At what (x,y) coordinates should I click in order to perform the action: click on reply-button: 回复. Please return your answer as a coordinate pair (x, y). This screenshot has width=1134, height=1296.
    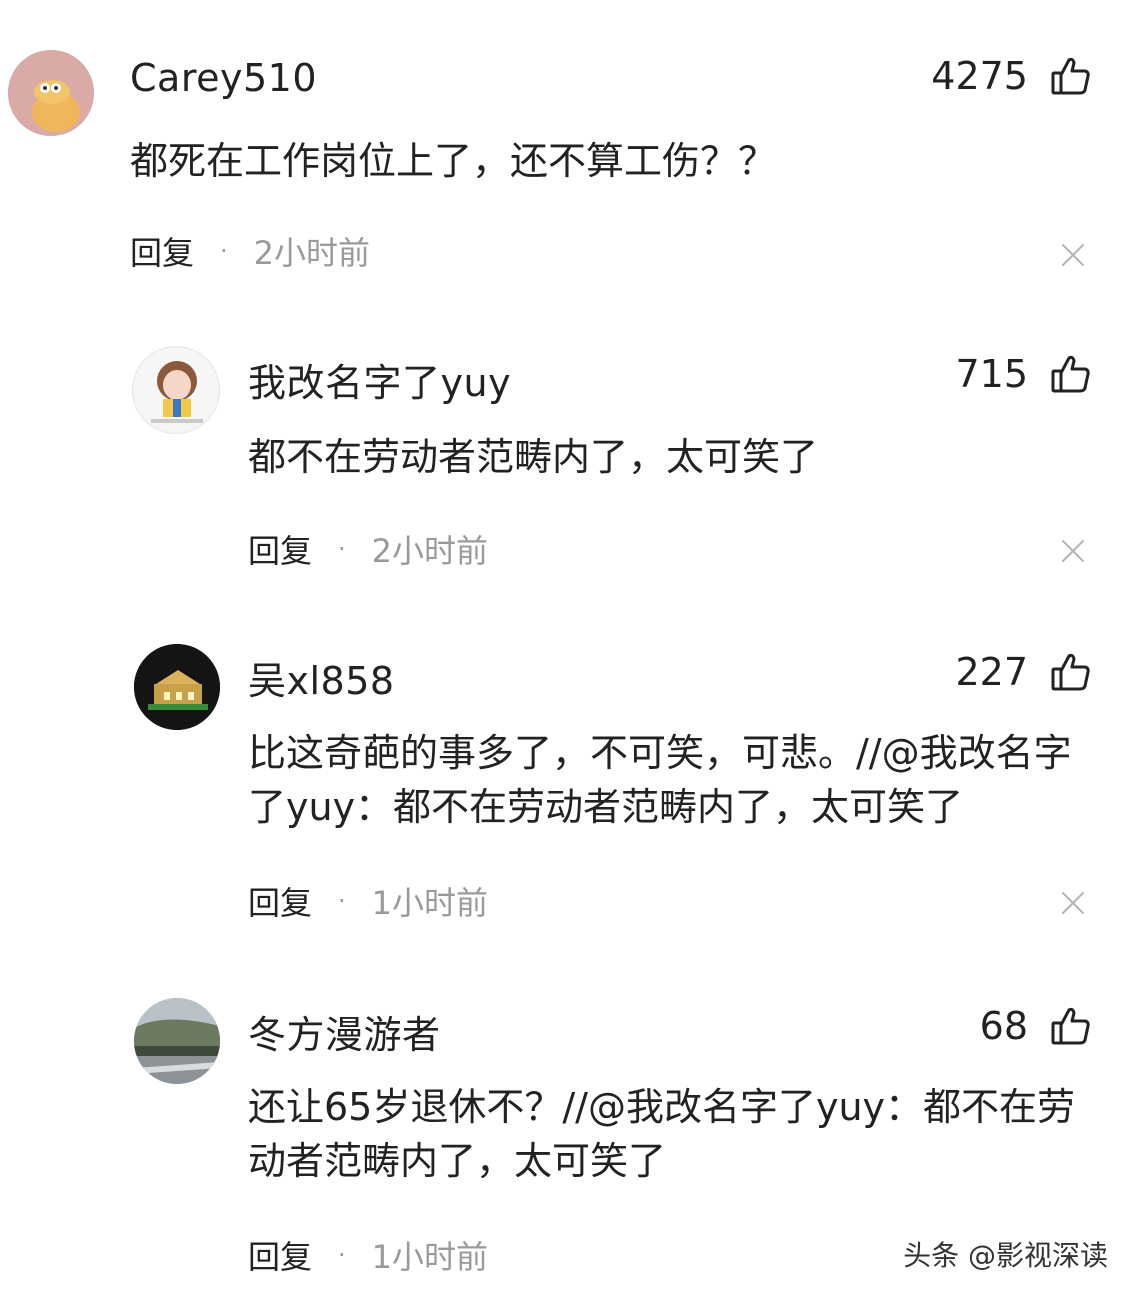
    Looking at the image, I should click on (280, 1255).